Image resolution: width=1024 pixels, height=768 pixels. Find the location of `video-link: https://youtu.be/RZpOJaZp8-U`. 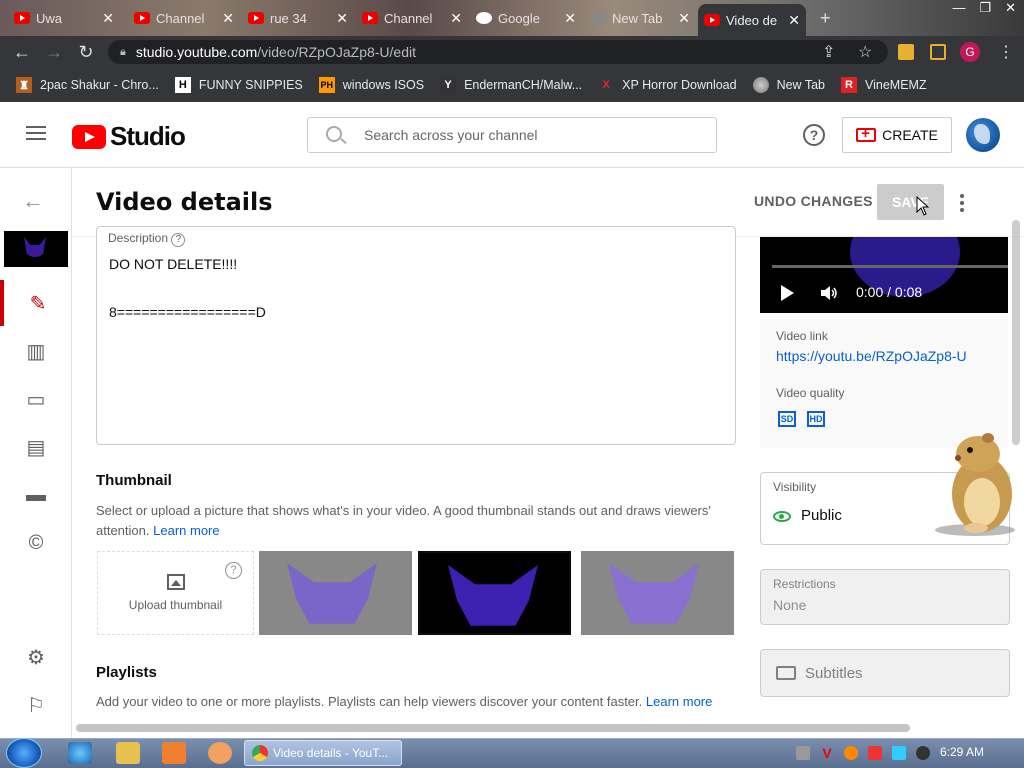

video-link: https://youtu.be/RZpOJaZp8-U is located at coordinates (871, 356).